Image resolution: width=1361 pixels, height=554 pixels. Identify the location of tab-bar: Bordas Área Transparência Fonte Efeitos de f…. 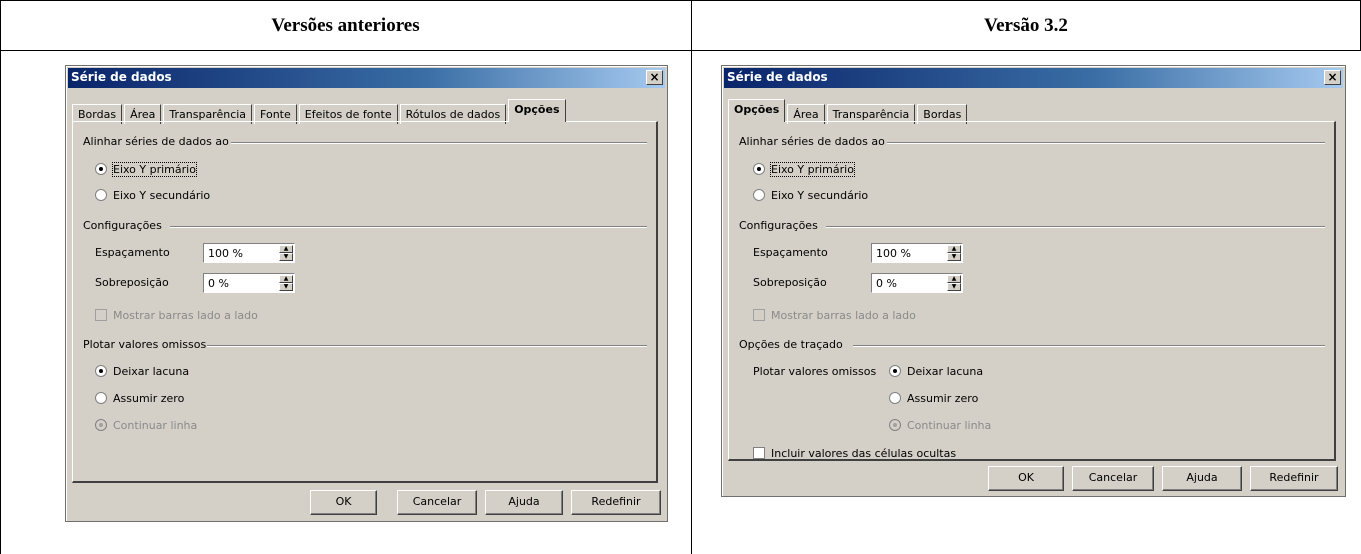
(320, 111).